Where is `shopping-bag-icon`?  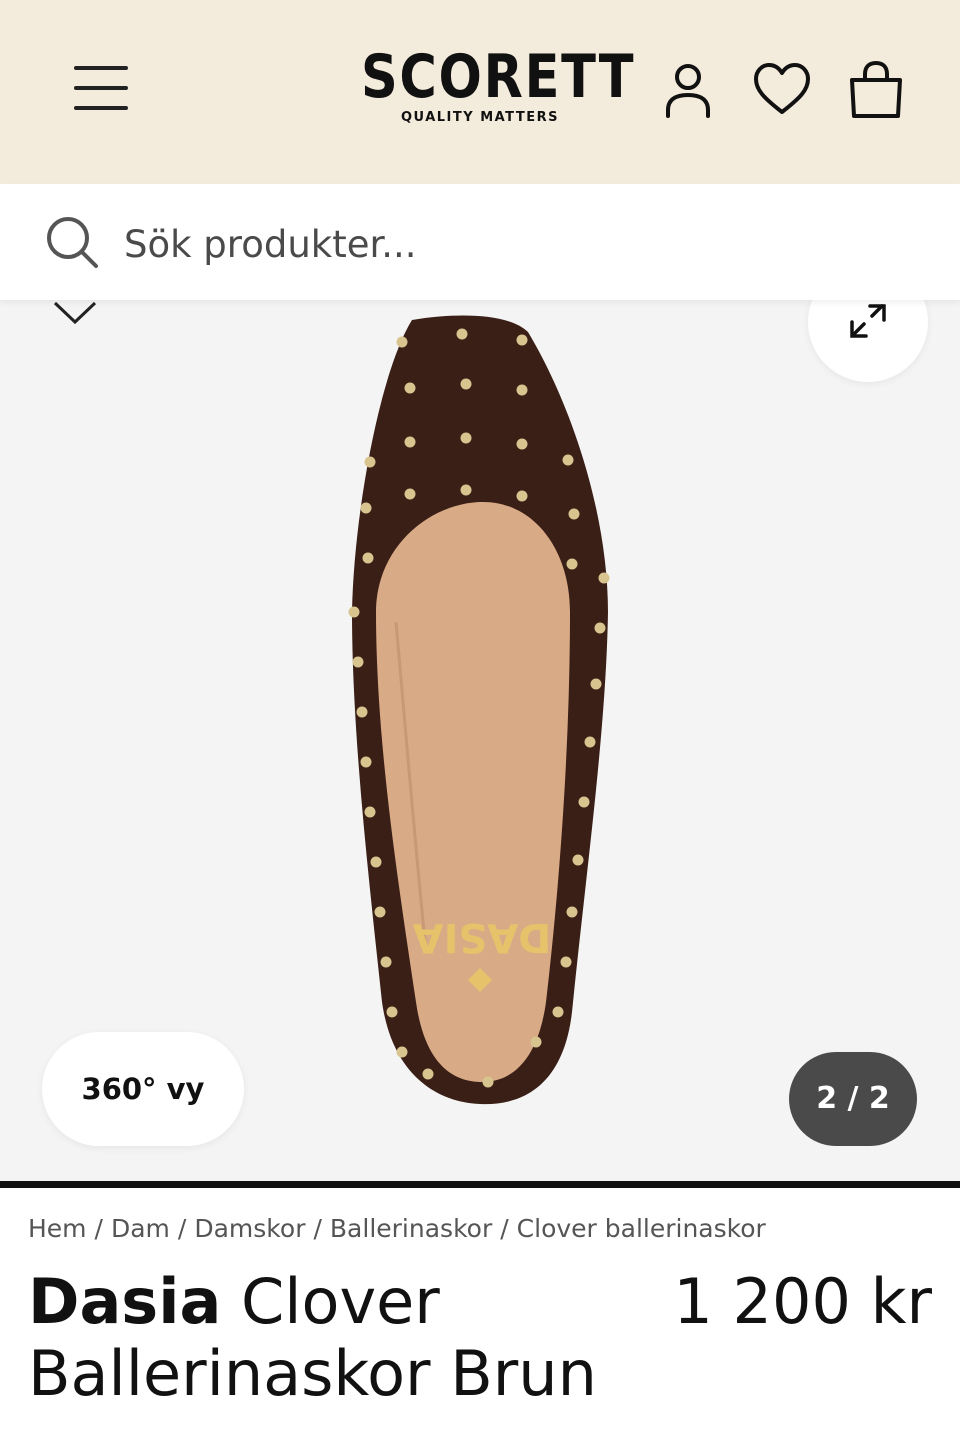 shopping-bag-icon is located at coordinates (876, 90).